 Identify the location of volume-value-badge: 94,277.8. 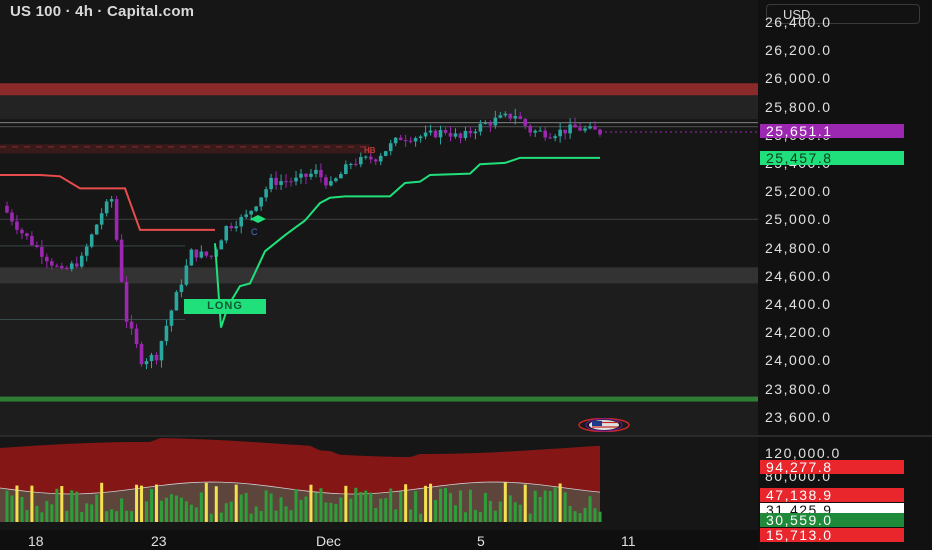
(832, 467).